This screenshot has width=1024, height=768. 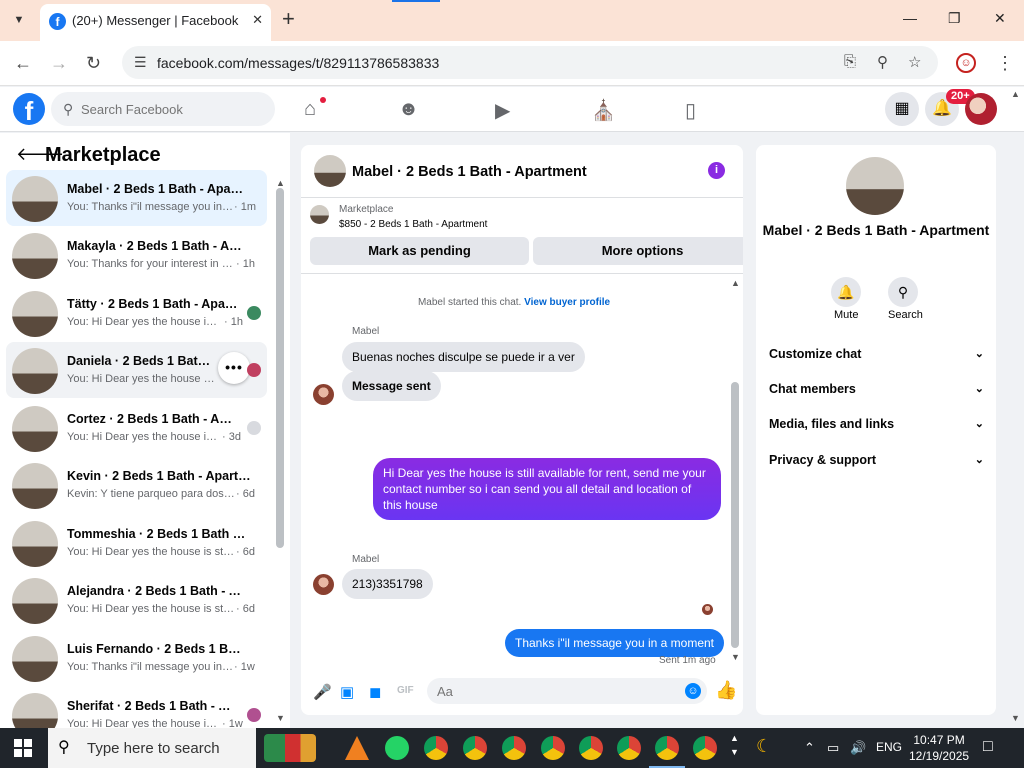 What do you see at coordinates (1015, 718) in the screenshot?
I see `page-scroll-down-arrow-icon: ▼` at bounding box center [1015, 718].